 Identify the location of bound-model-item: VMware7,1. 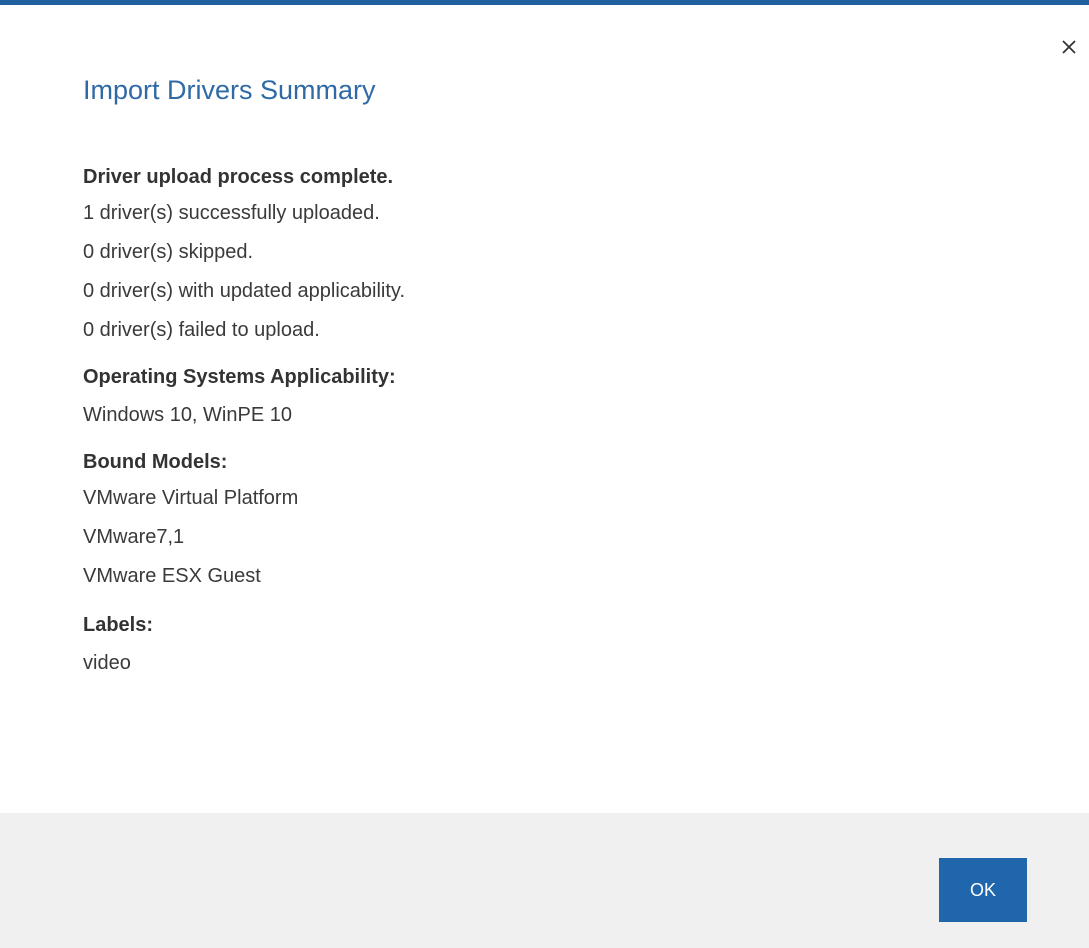
(134, 537).